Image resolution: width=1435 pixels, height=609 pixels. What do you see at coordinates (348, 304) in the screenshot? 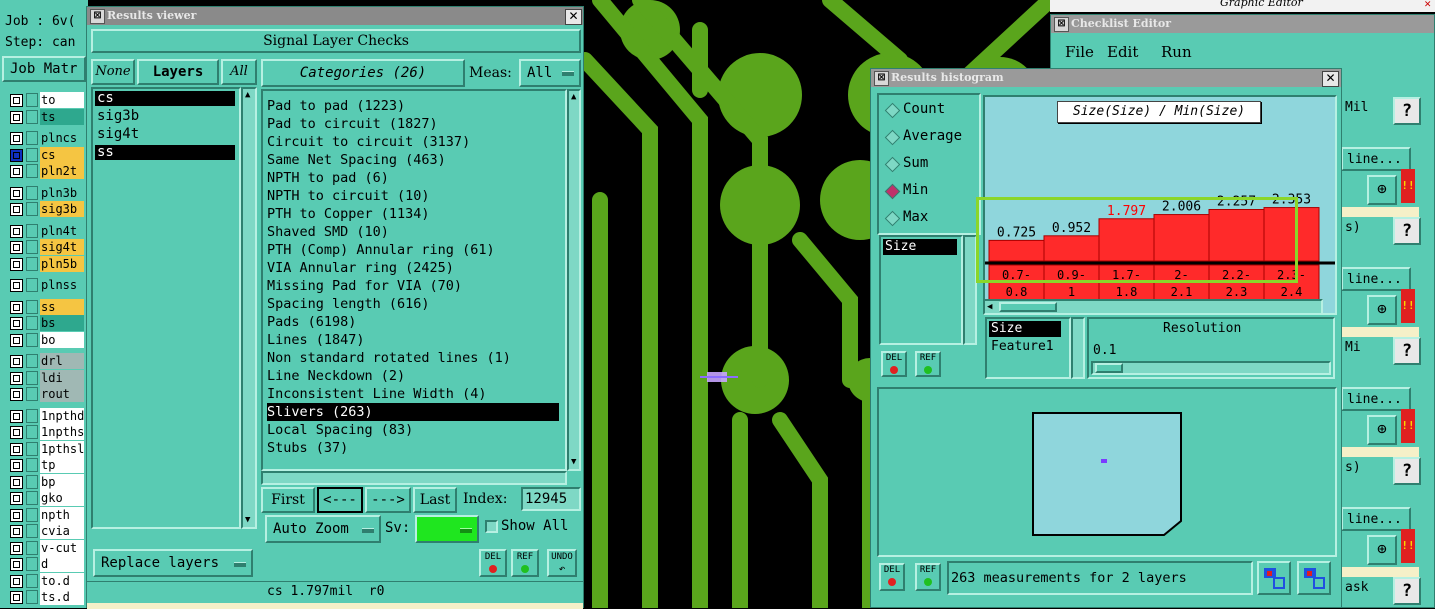
I see `category-item: Spacing length (616)` at bounding box center [348, 304].